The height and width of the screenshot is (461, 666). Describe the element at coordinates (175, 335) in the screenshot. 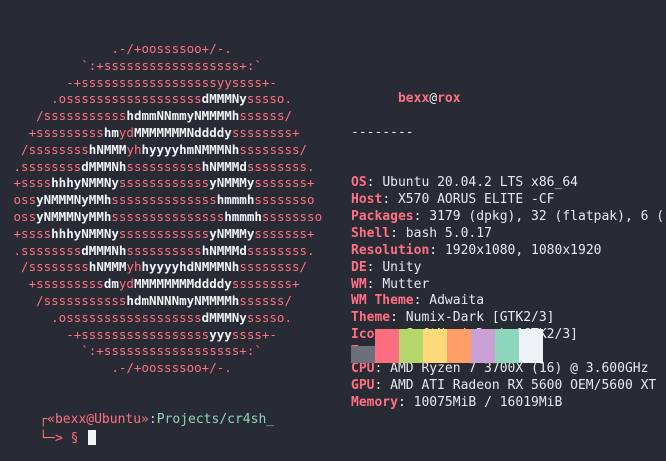

I see `logo-line: -+sssssssssssssssssyyyssss+-` at that location.